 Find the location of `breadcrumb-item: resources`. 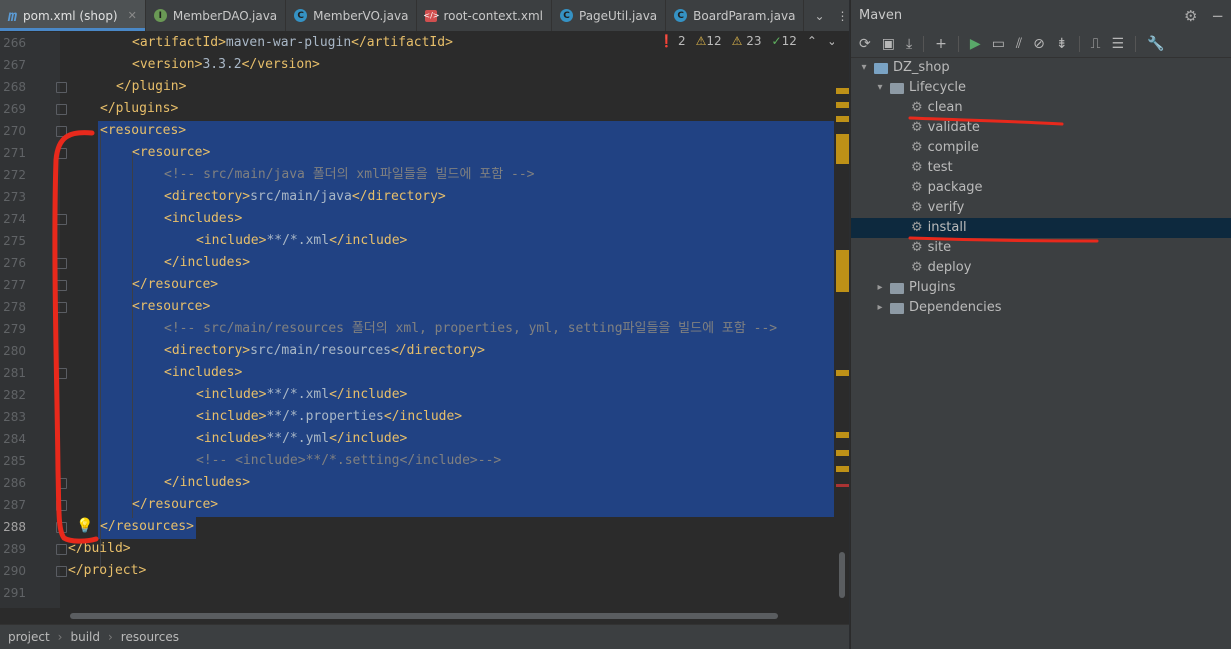

breadcrumb-item: resources is located at coordinates (150, 637).